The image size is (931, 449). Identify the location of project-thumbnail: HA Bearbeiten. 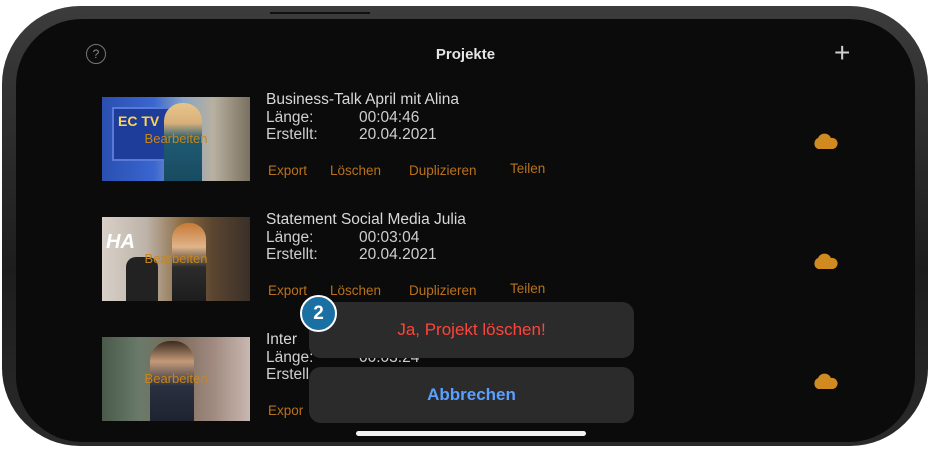
(176, 259).